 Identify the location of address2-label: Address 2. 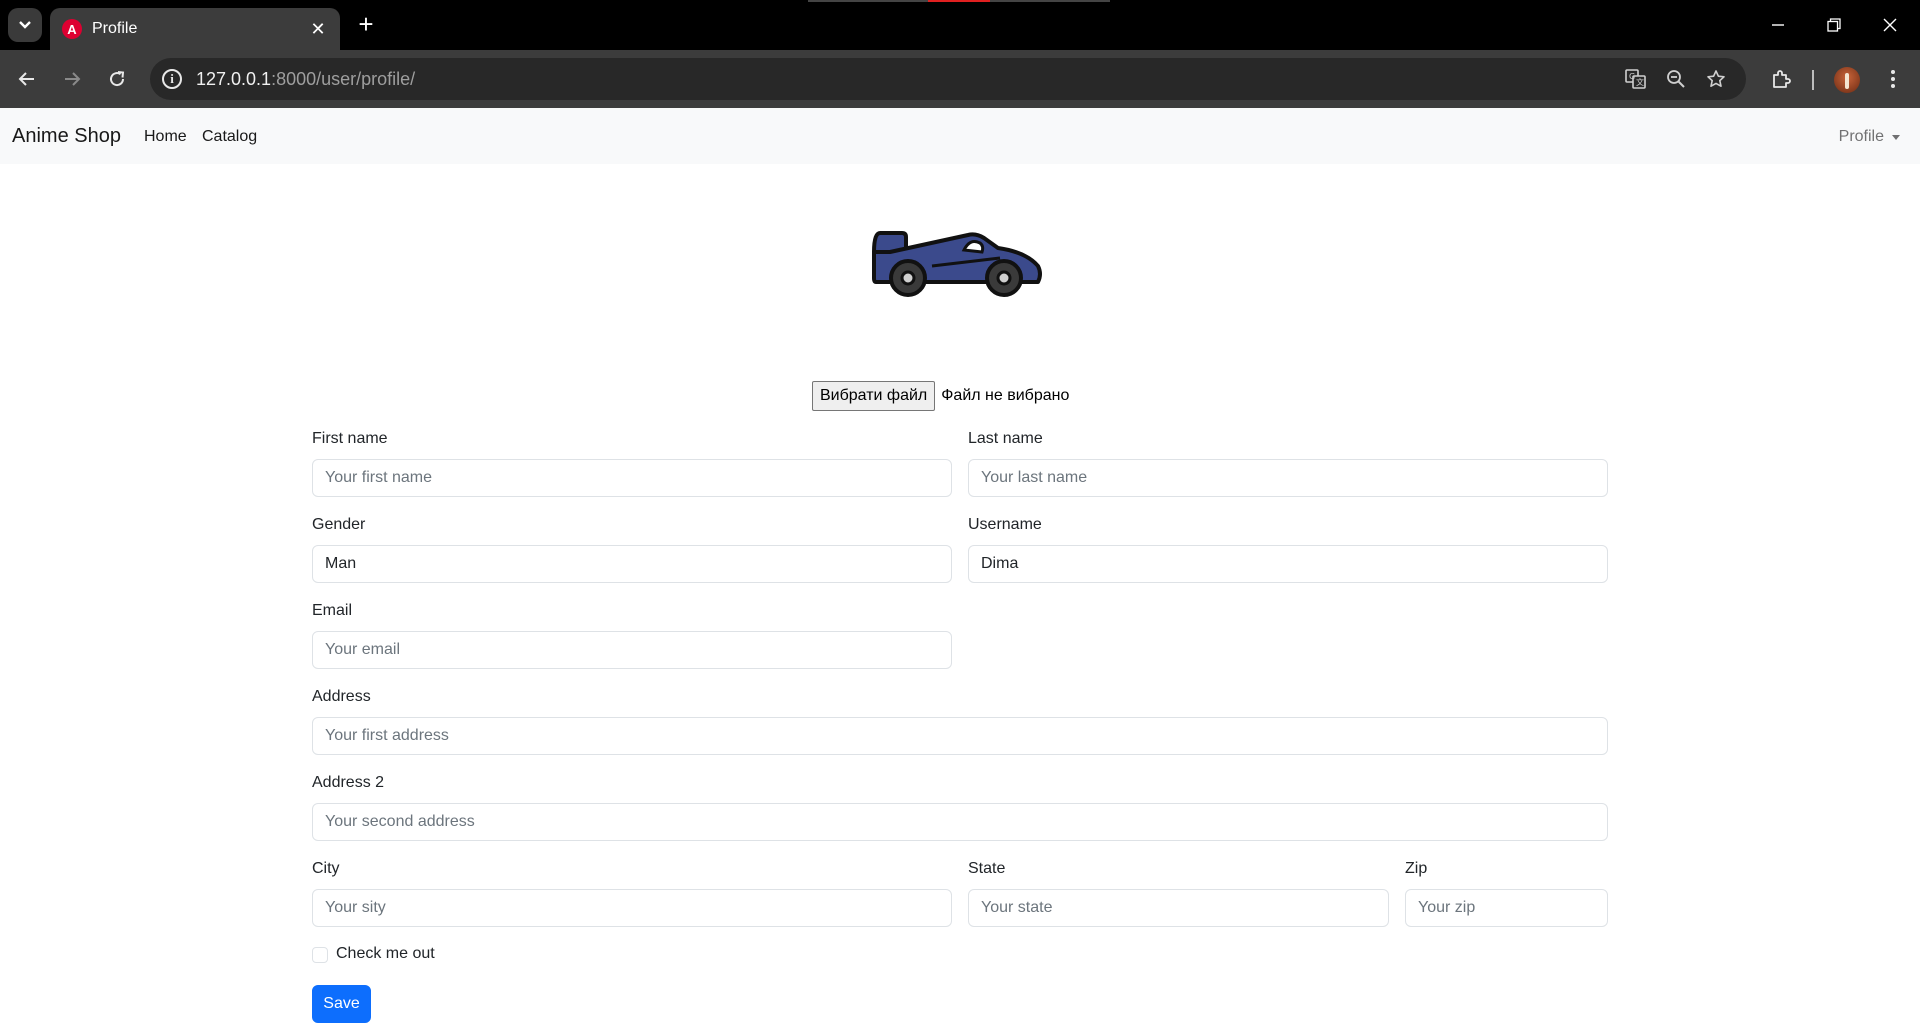
(348, 782).